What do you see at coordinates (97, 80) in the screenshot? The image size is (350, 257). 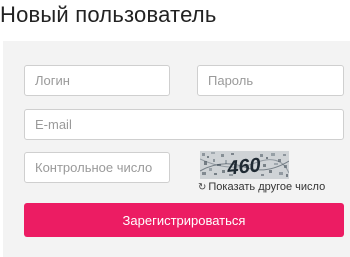 I see `login-input` at bounding box center [97, 80].